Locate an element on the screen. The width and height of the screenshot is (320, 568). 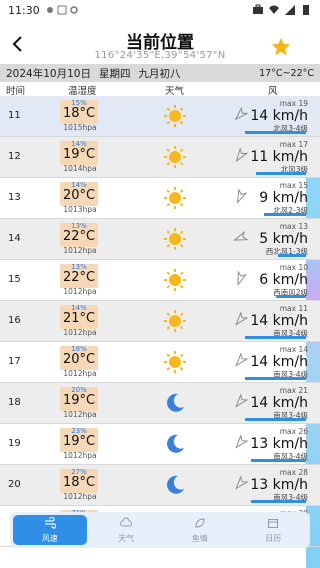
wind-speed-value: 11 km/h is located at coordinates (279, 157).